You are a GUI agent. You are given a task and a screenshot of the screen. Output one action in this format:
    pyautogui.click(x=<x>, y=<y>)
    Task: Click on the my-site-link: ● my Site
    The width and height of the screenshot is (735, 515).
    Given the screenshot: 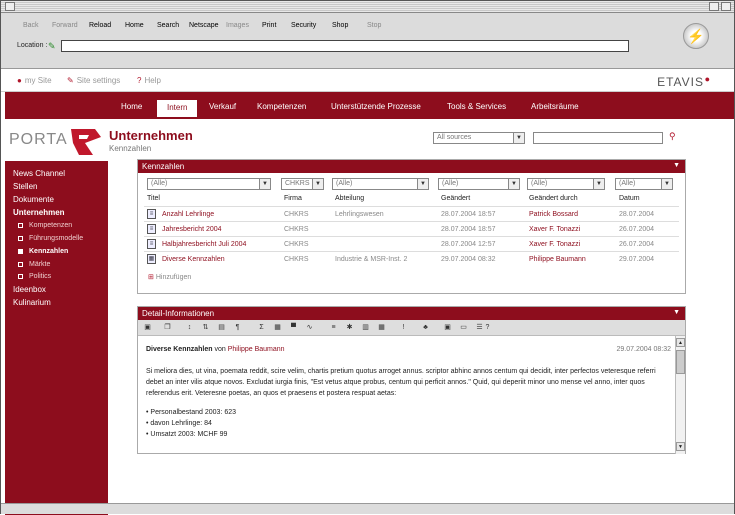 What is the action you would take?
    pyautogui.click(x=34, y=80)
    